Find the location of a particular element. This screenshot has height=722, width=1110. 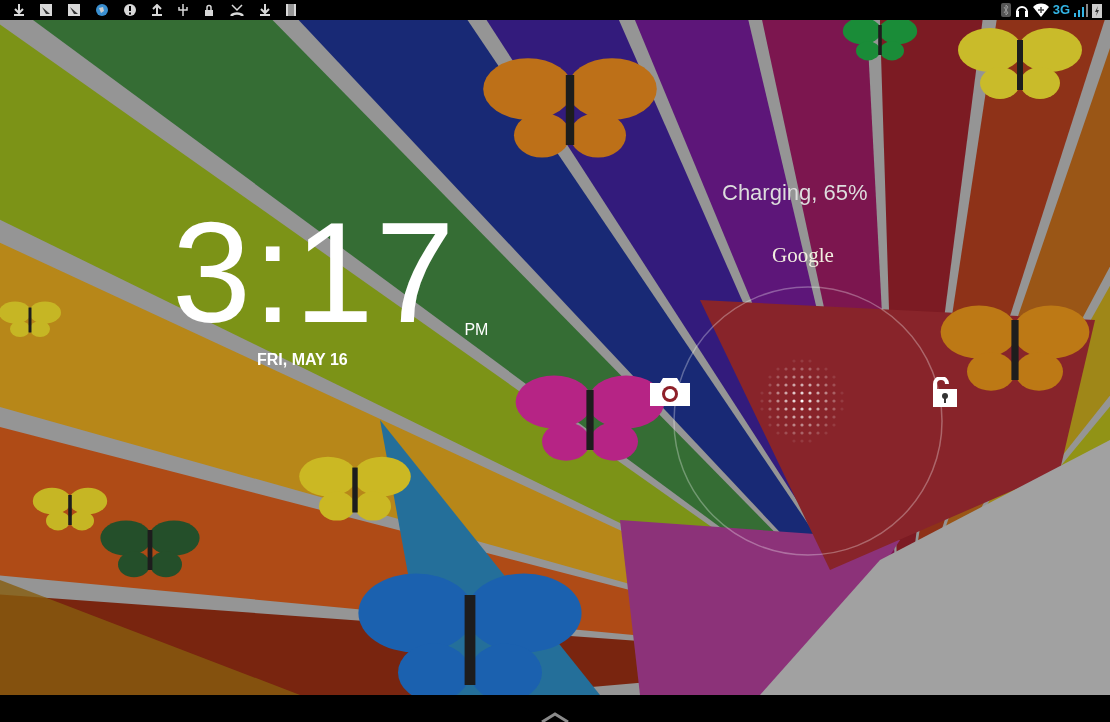

am-pm-label: PM is located at coordinates (476, 330).